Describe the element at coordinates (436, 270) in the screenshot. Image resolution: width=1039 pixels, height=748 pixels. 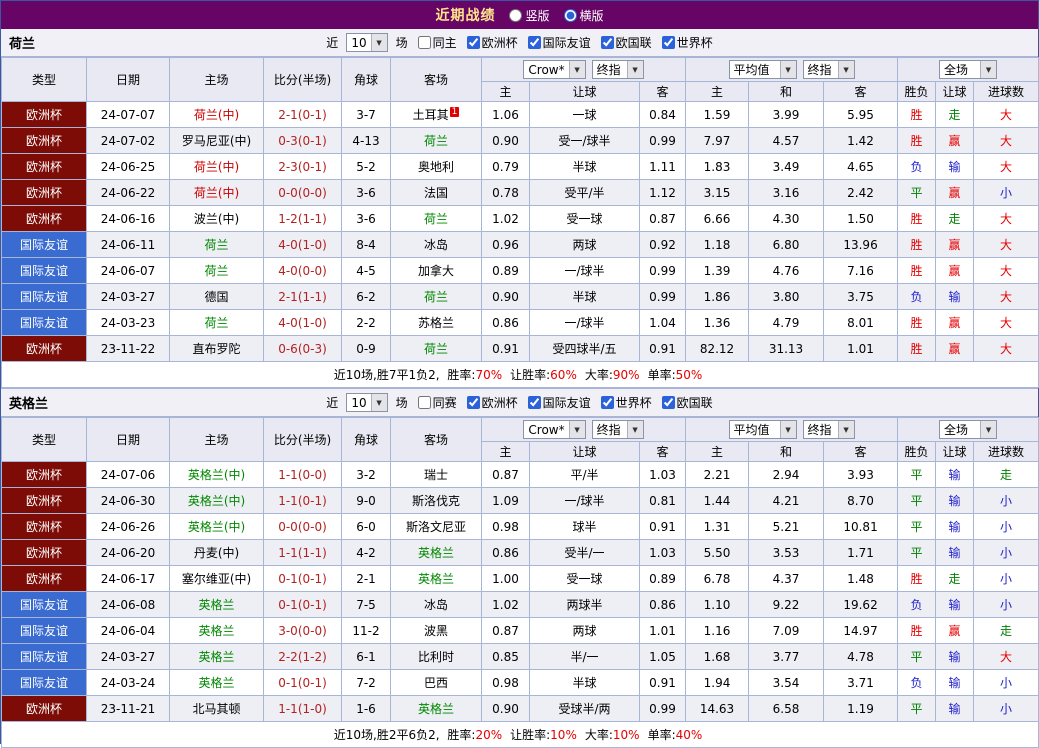
I see `away-team: 加拿大` at that location.